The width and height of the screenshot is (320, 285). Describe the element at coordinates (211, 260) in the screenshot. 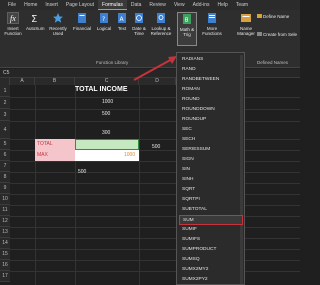

I see `menu-item-sumsq: SUMSQ` at that location.